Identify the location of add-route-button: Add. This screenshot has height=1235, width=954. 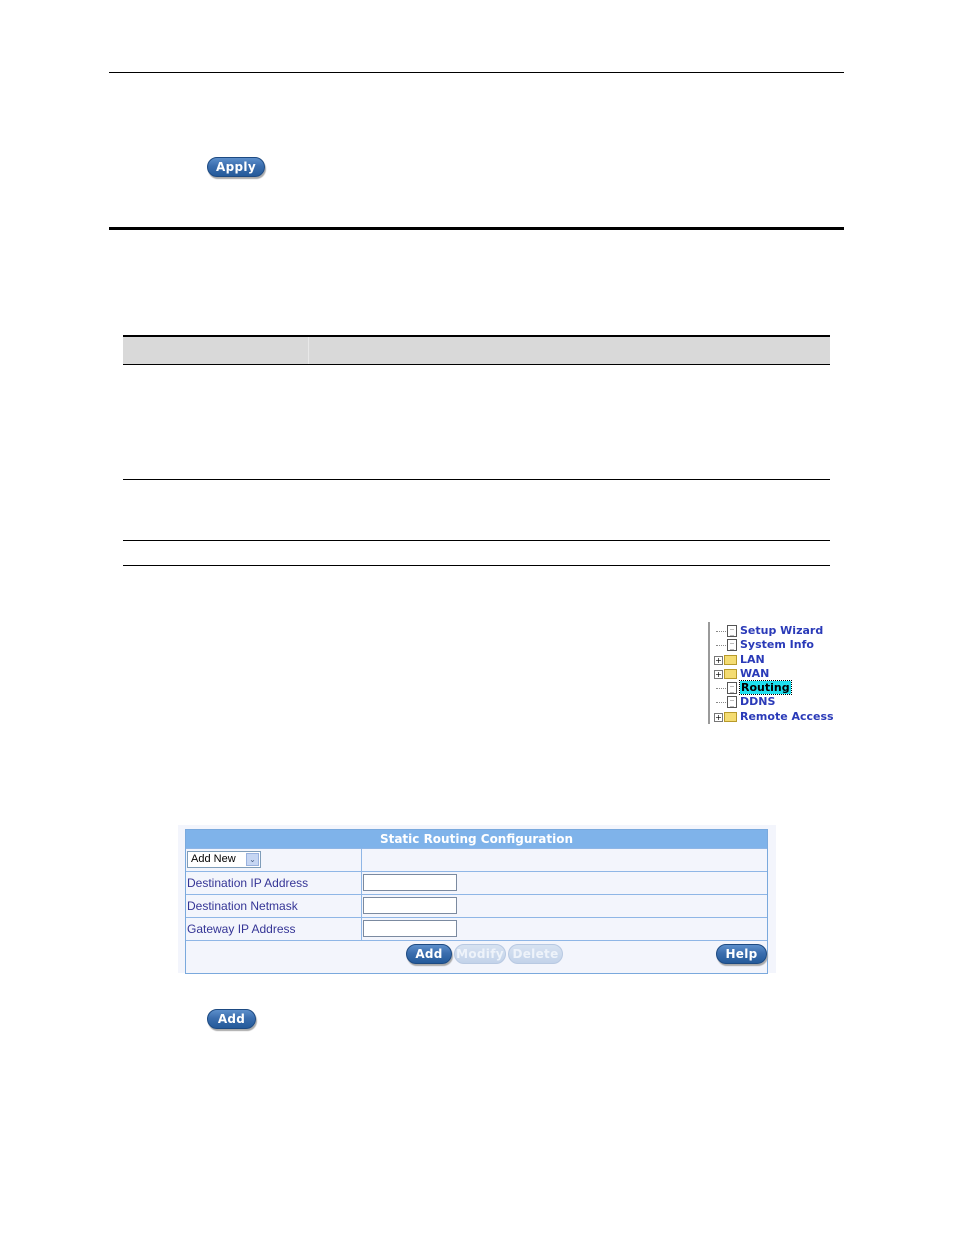
(429, 954).